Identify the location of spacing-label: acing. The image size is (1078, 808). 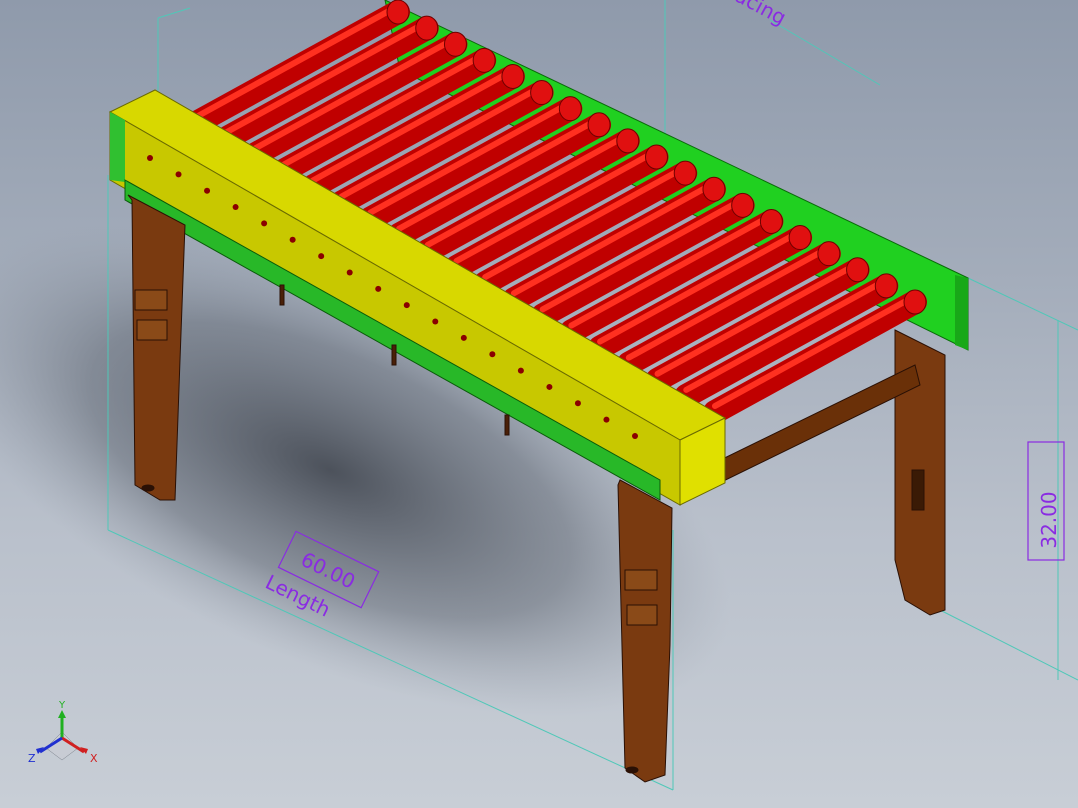
(760, 15).